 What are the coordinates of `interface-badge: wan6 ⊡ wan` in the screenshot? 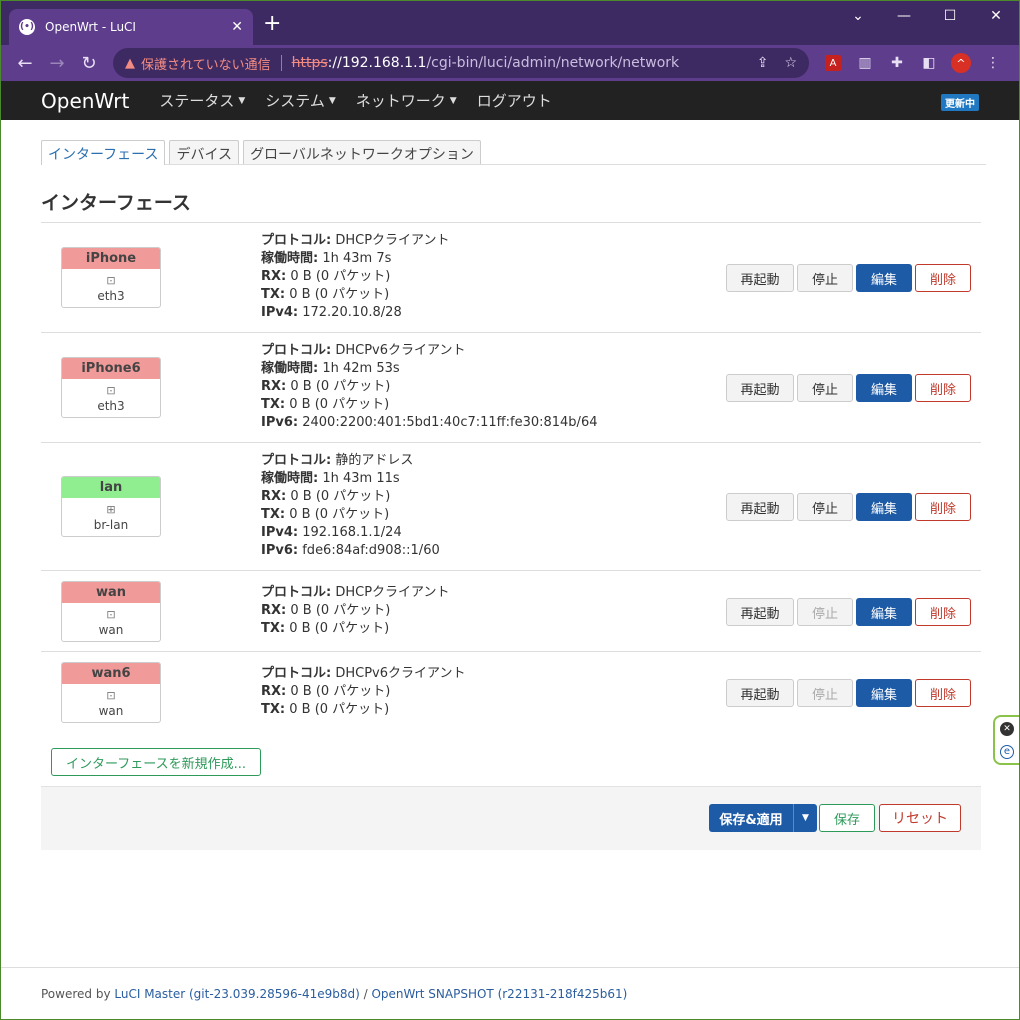 It's located at (111, 692).